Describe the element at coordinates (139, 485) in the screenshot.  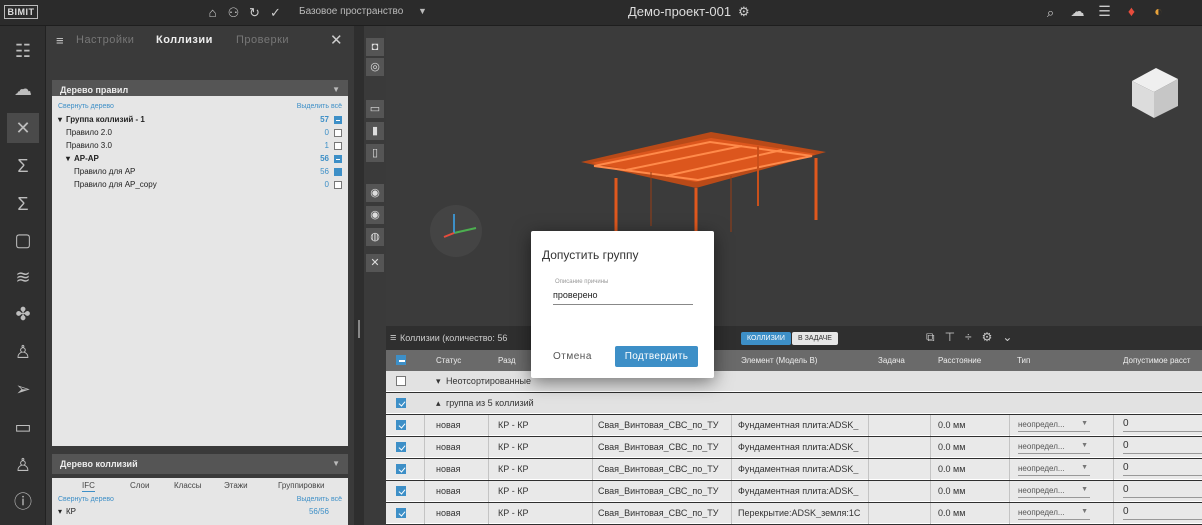
I see `tab-layers: Слои` at that location.